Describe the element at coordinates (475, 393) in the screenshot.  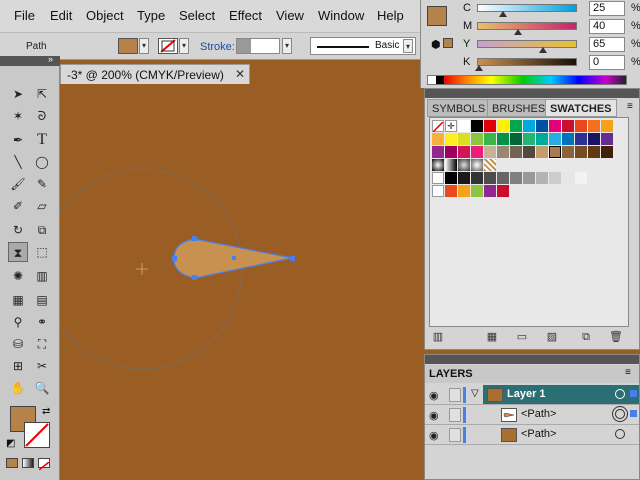
I see `expand-triangle-icon: ▽` at that location.